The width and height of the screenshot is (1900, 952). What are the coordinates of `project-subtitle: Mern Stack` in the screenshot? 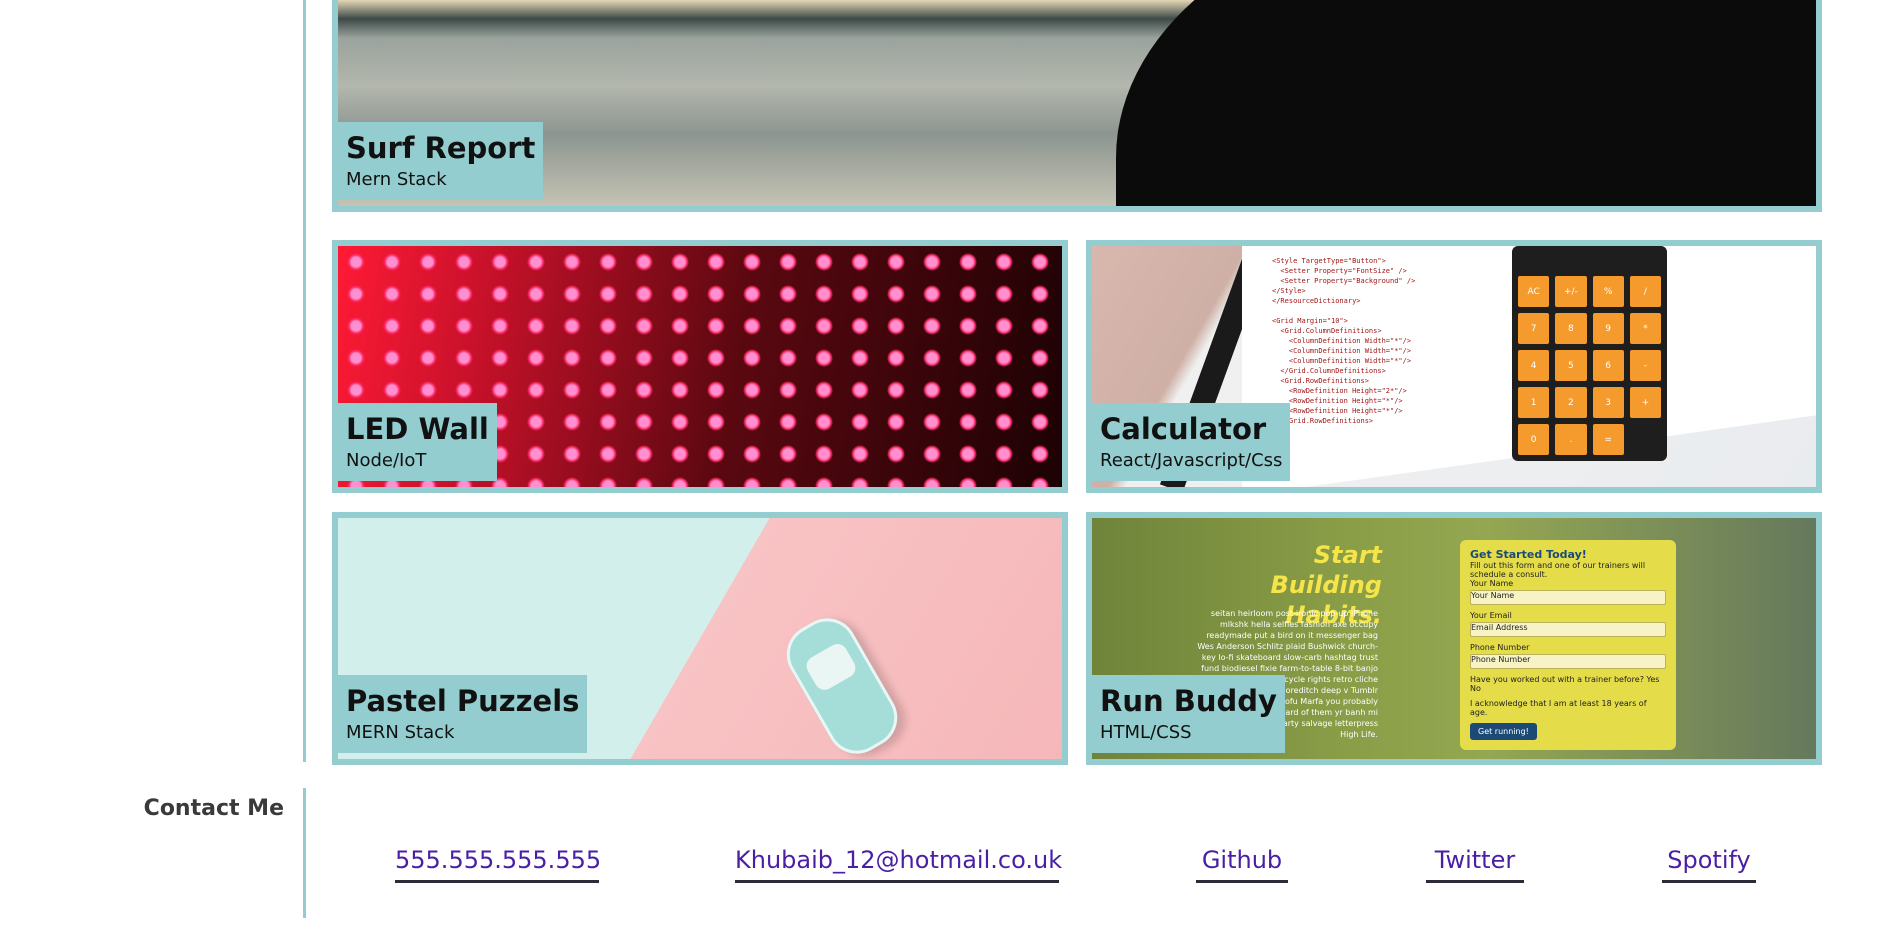 It's located at (396, 179).